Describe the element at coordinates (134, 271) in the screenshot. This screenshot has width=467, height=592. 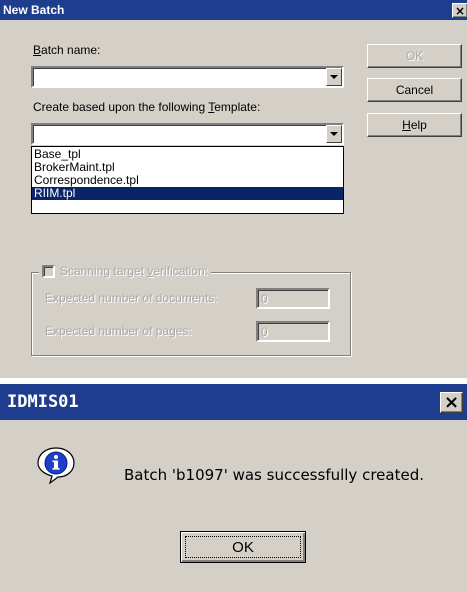
I see `scanning-label: Scanning target verification:` at that location.